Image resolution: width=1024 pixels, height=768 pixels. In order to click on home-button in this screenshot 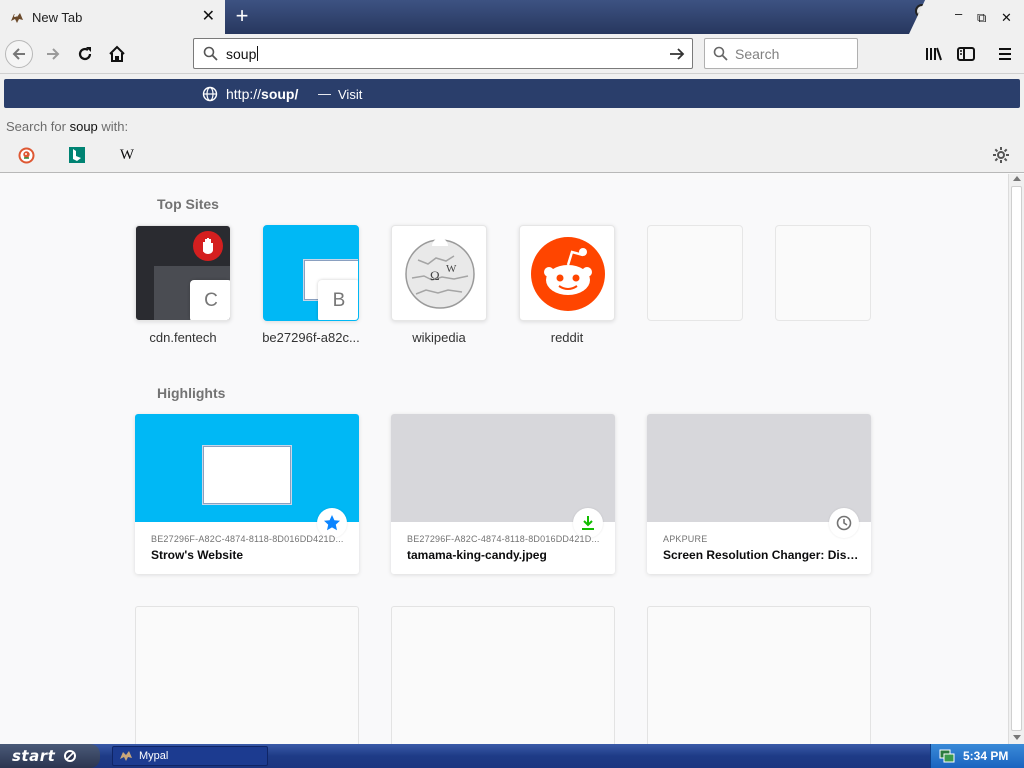, I will do `click(117, 54)`.